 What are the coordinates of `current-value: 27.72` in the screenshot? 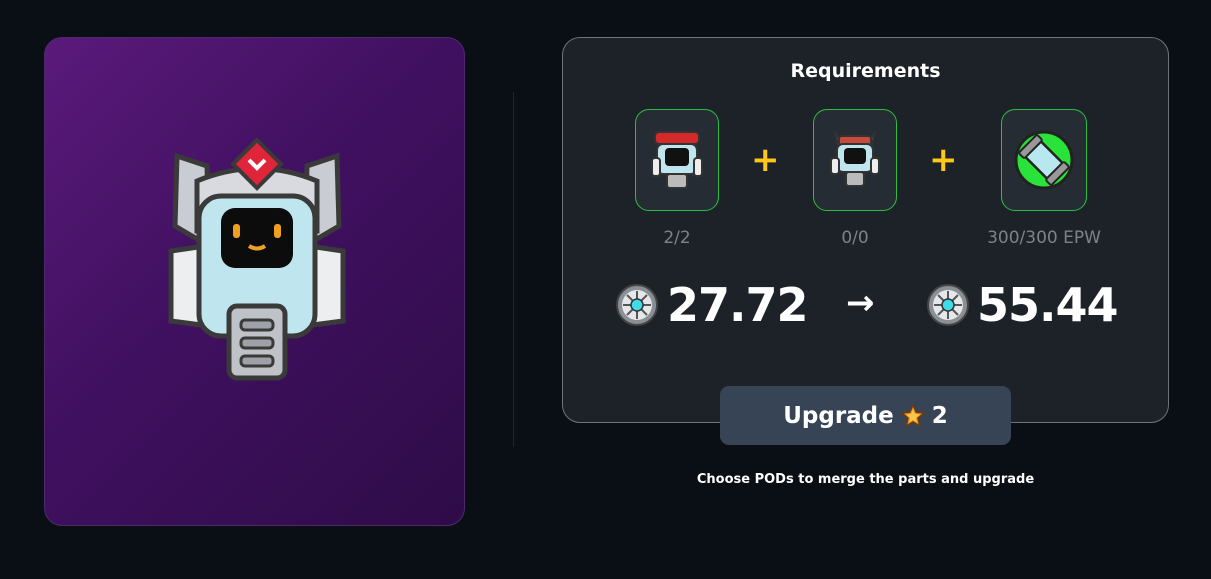 It's located at (738, 305).